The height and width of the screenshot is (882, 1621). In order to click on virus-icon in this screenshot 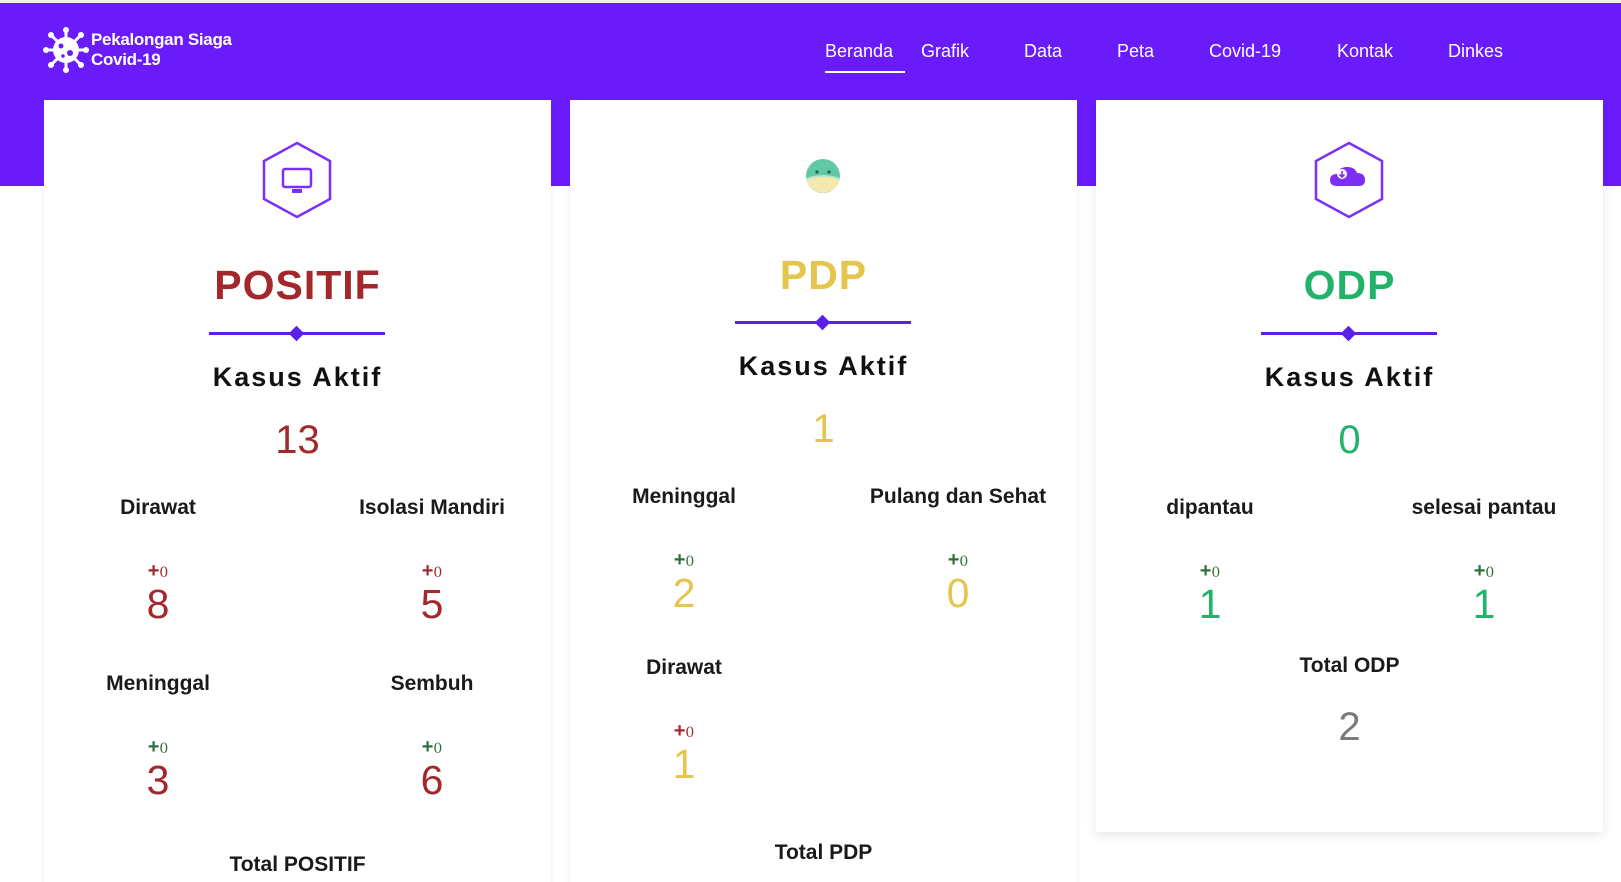, I will do `click(66, 50)`.